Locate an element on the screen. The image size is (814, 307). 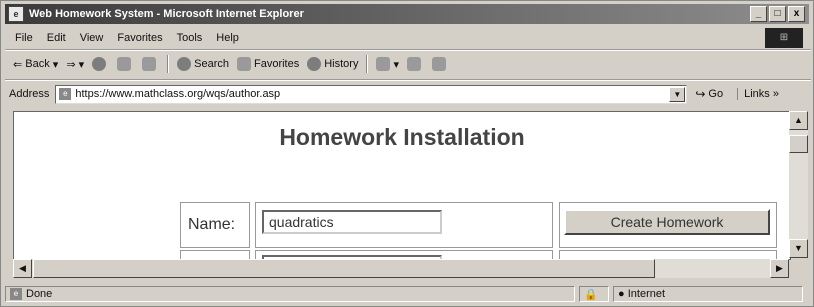
stop-button is located at coordinates (100, 64).